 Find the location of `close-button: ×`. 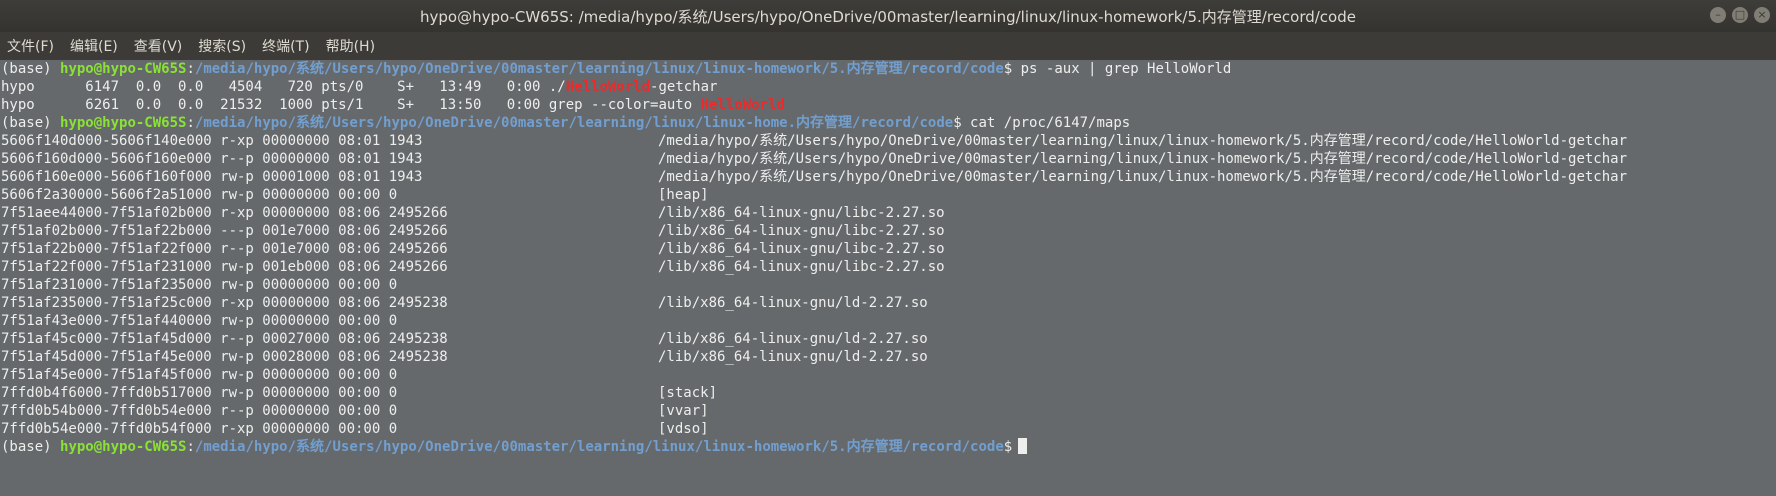

close-button: × is located at coordinates (1762, 15).